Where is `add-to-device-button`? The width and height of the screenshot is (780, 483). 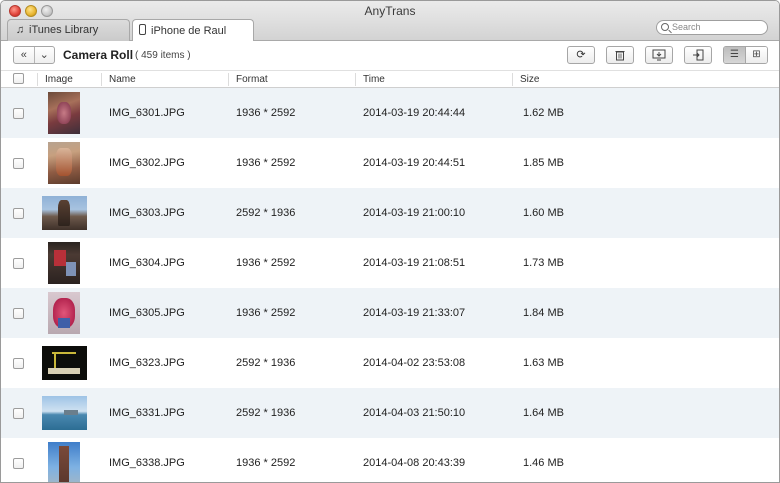 add-to-device-button is located at coordinates (698, 55).